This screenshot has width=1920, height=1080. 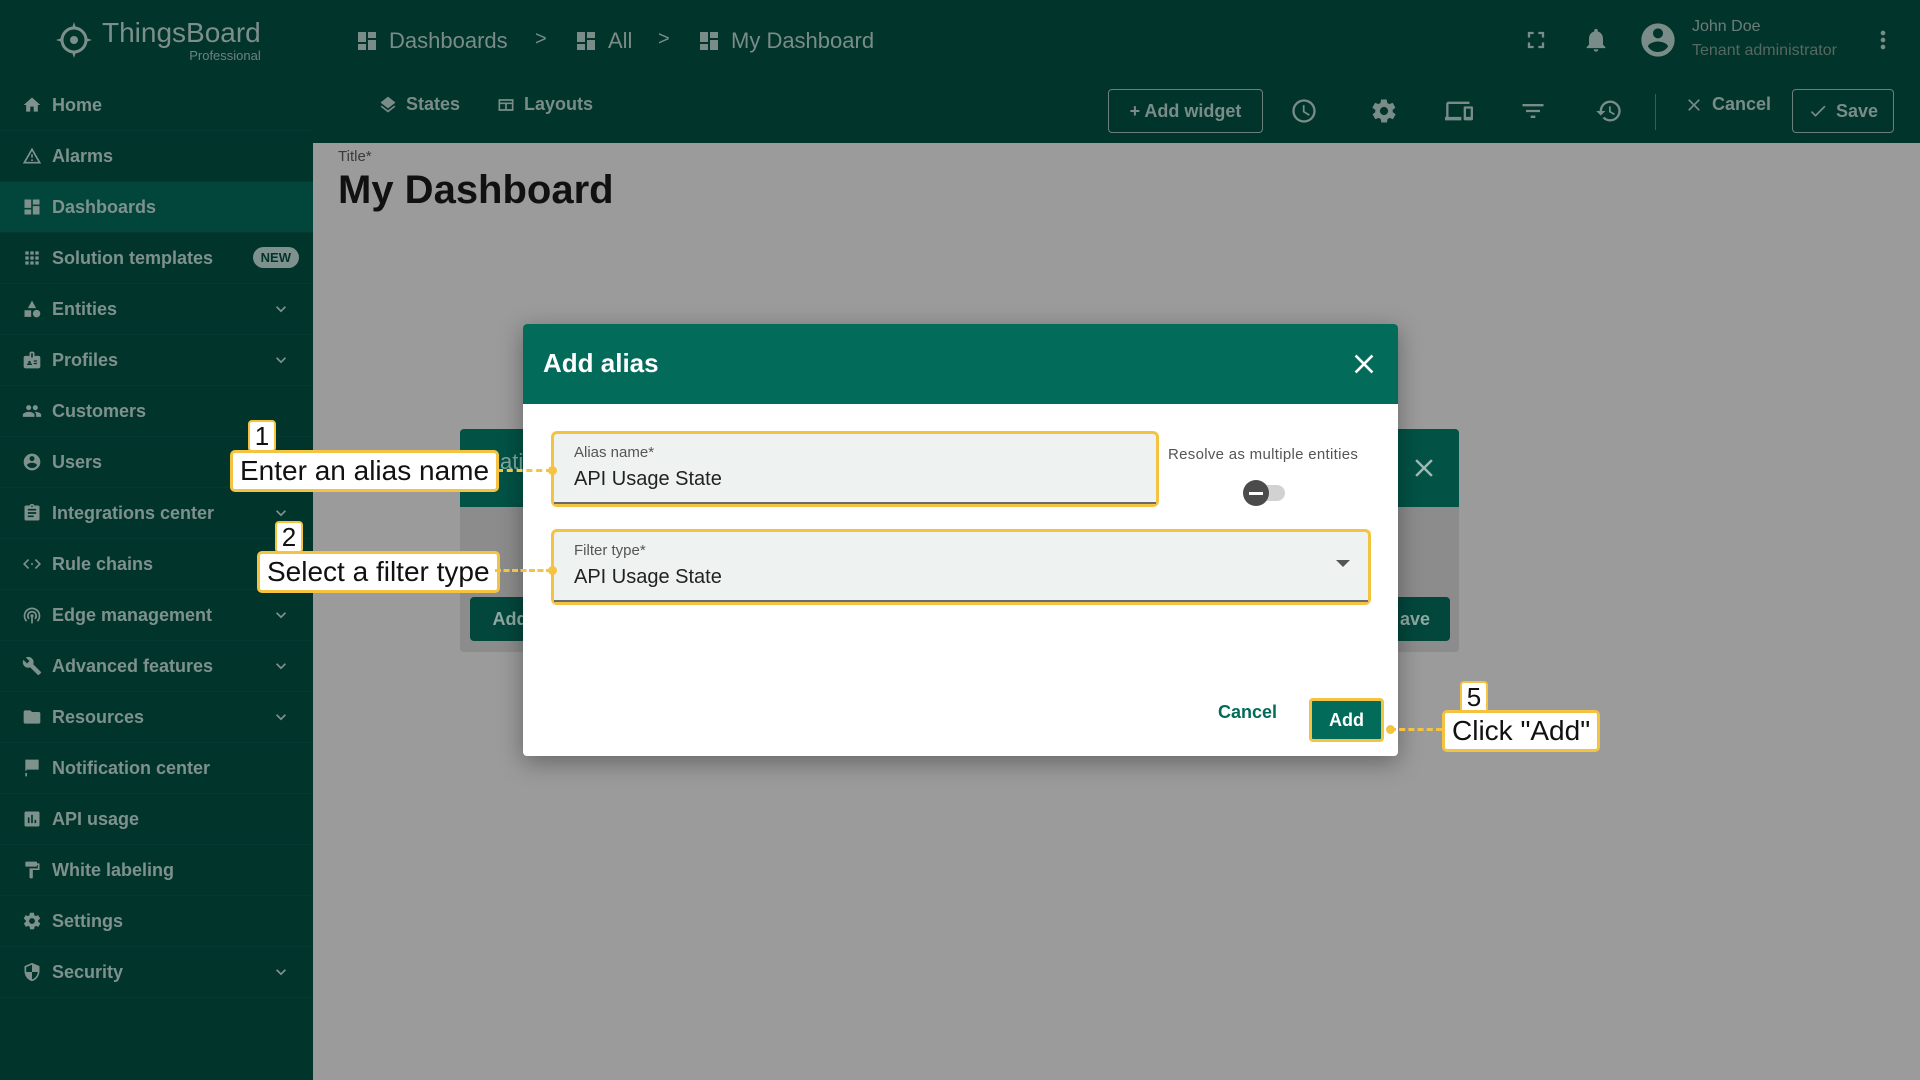 What do you see at coordinates (803, 40) in the screenshot?
I see `breadcrumb-label: My Dashboard` at bounding box center [803, 40].